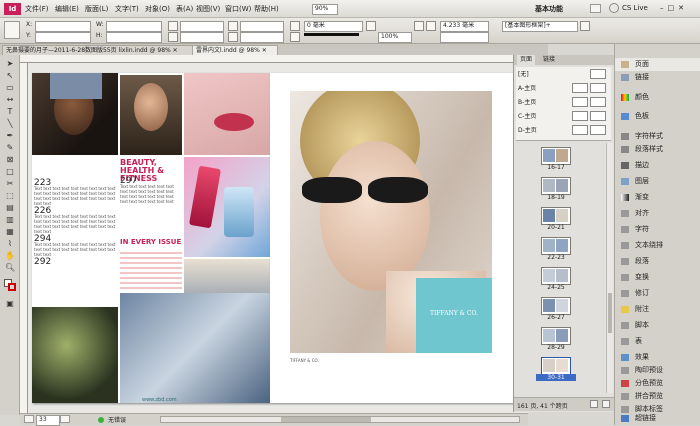 This screenshot has width=700, height=426. What do you see at coordinates (674, 8) in the screenshot?
I see `window-controls: –□✕` at bounding box center [674, 8].